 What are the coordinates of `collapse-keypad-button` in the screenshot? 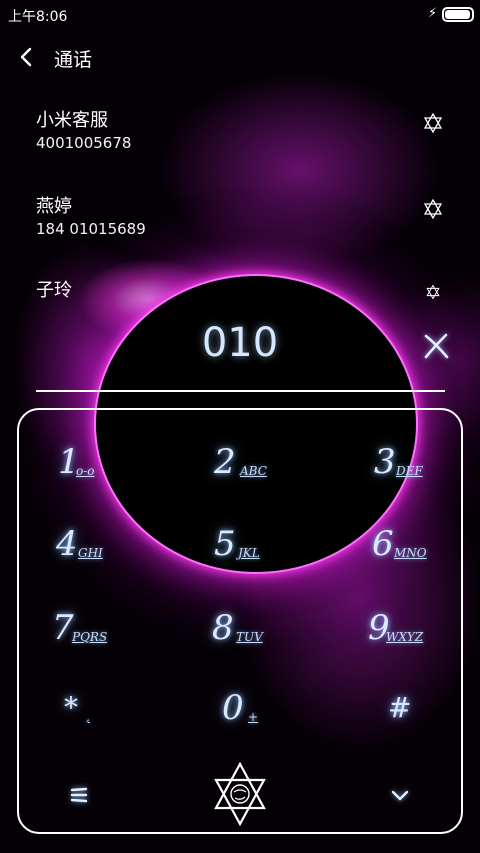 It's located at (400, 795).